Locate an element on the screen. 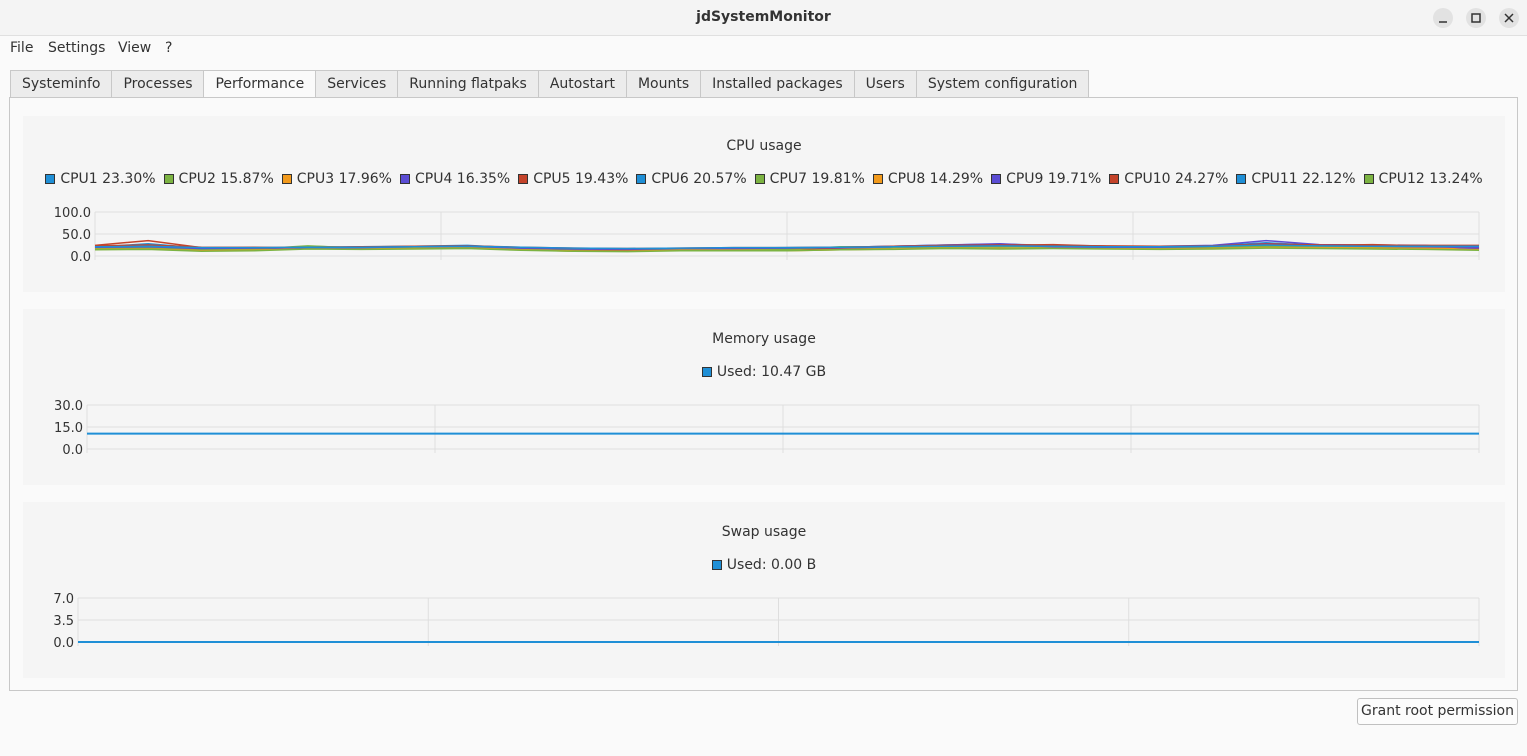 The width and height of the screenshot is (1527, 756). close-icon is located at coordinates (1509, 18).